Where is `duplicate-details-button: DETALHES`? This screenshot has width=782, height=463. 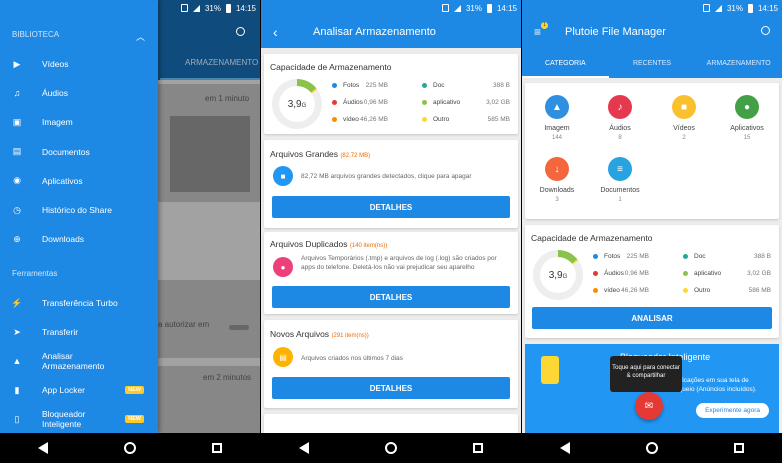 duplicate-details-button: DETALHES is located at coordinates (391, 297).